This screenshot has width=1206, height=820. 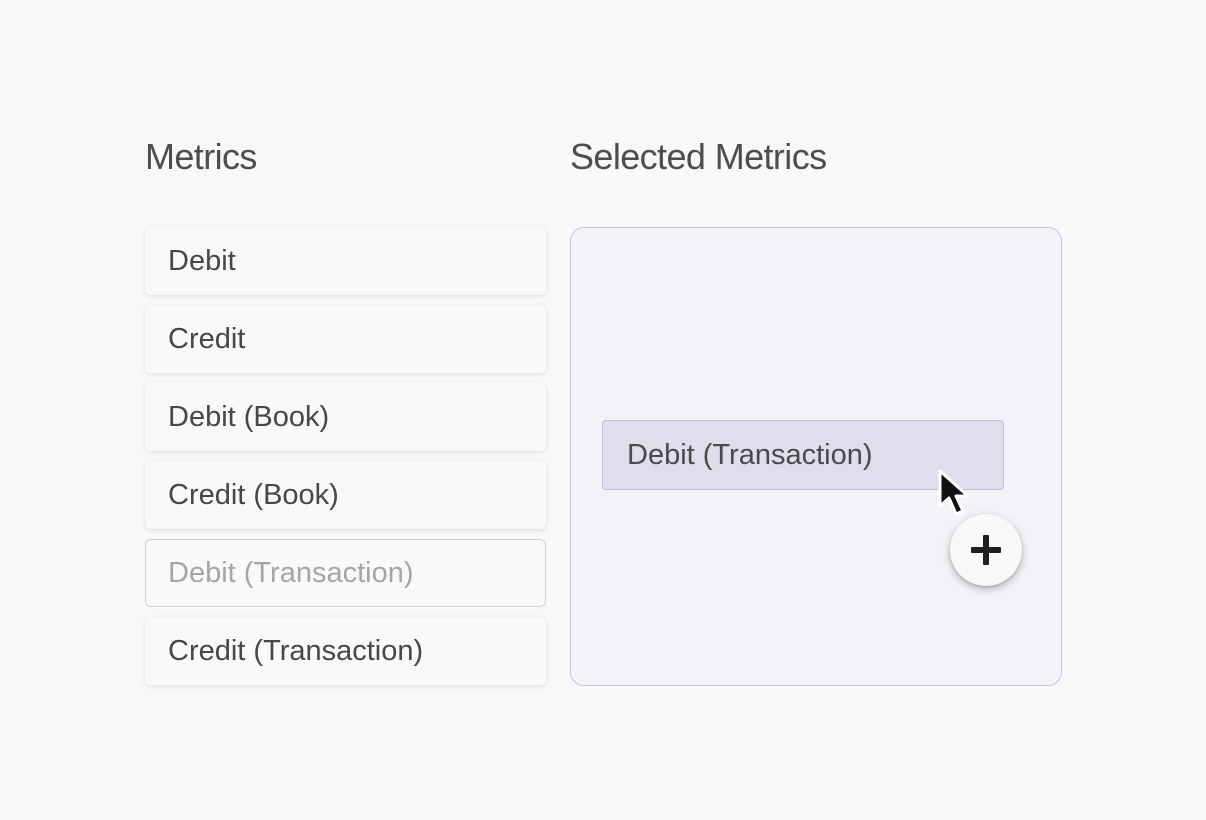 What do you see at coordinates (698, 156) in the screenshot?
I see `selected-metrics-heading: Selected Metrics` at bounding box center [698, 156].